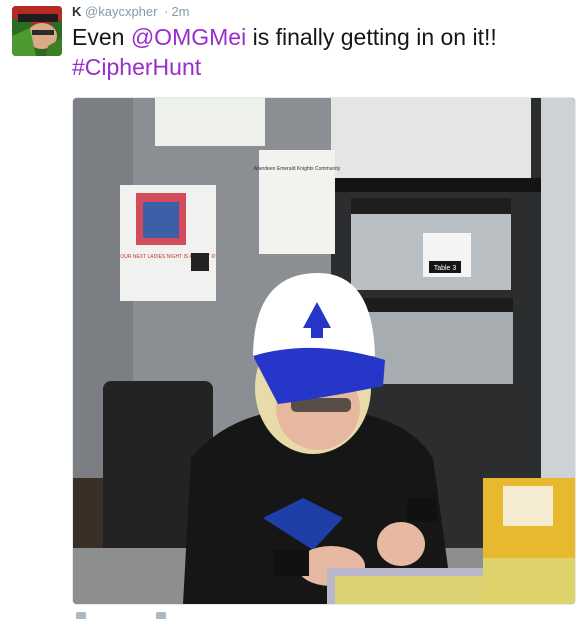  I want to click on tweet-header: K @kaycxpher · 2m, so click(131, 12).